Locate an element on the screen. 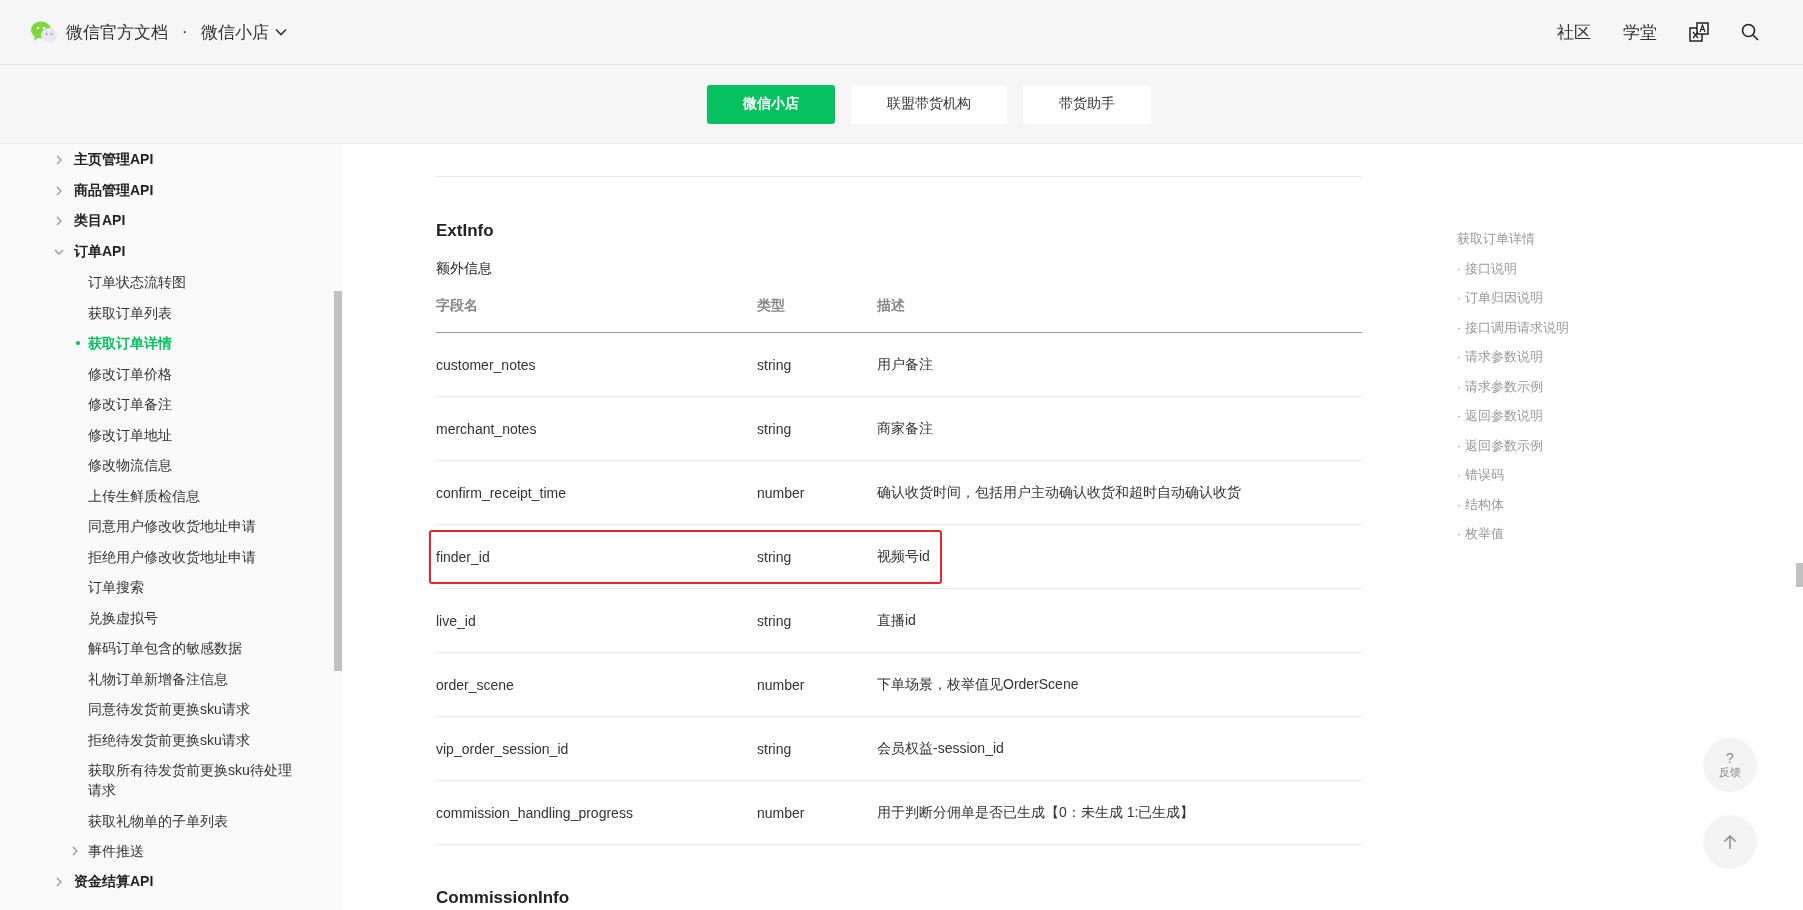 The height and width of the screenshot is (910, 1803). sidebar-item: 上传生鲜质检信息 is located at coordinates (184, 495).